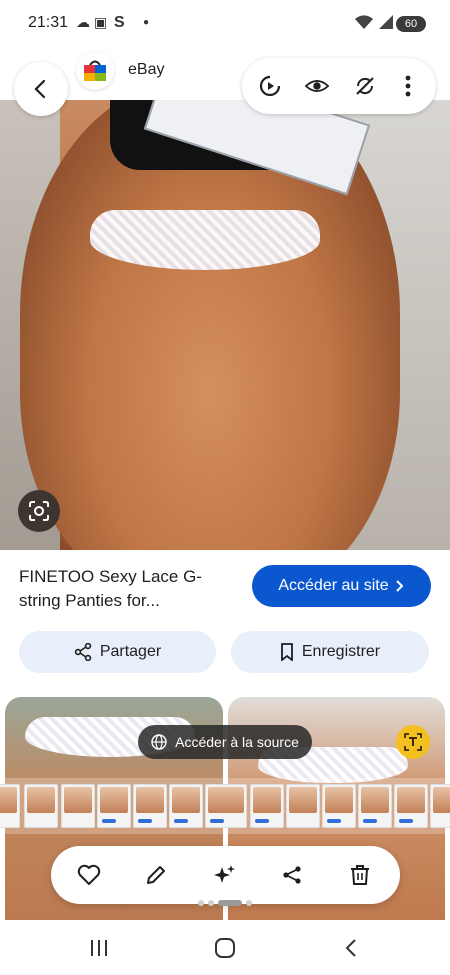  Describe the element at coordinates (83, 22) in the screenshot. I see `weather-icon: ☁` at that location.